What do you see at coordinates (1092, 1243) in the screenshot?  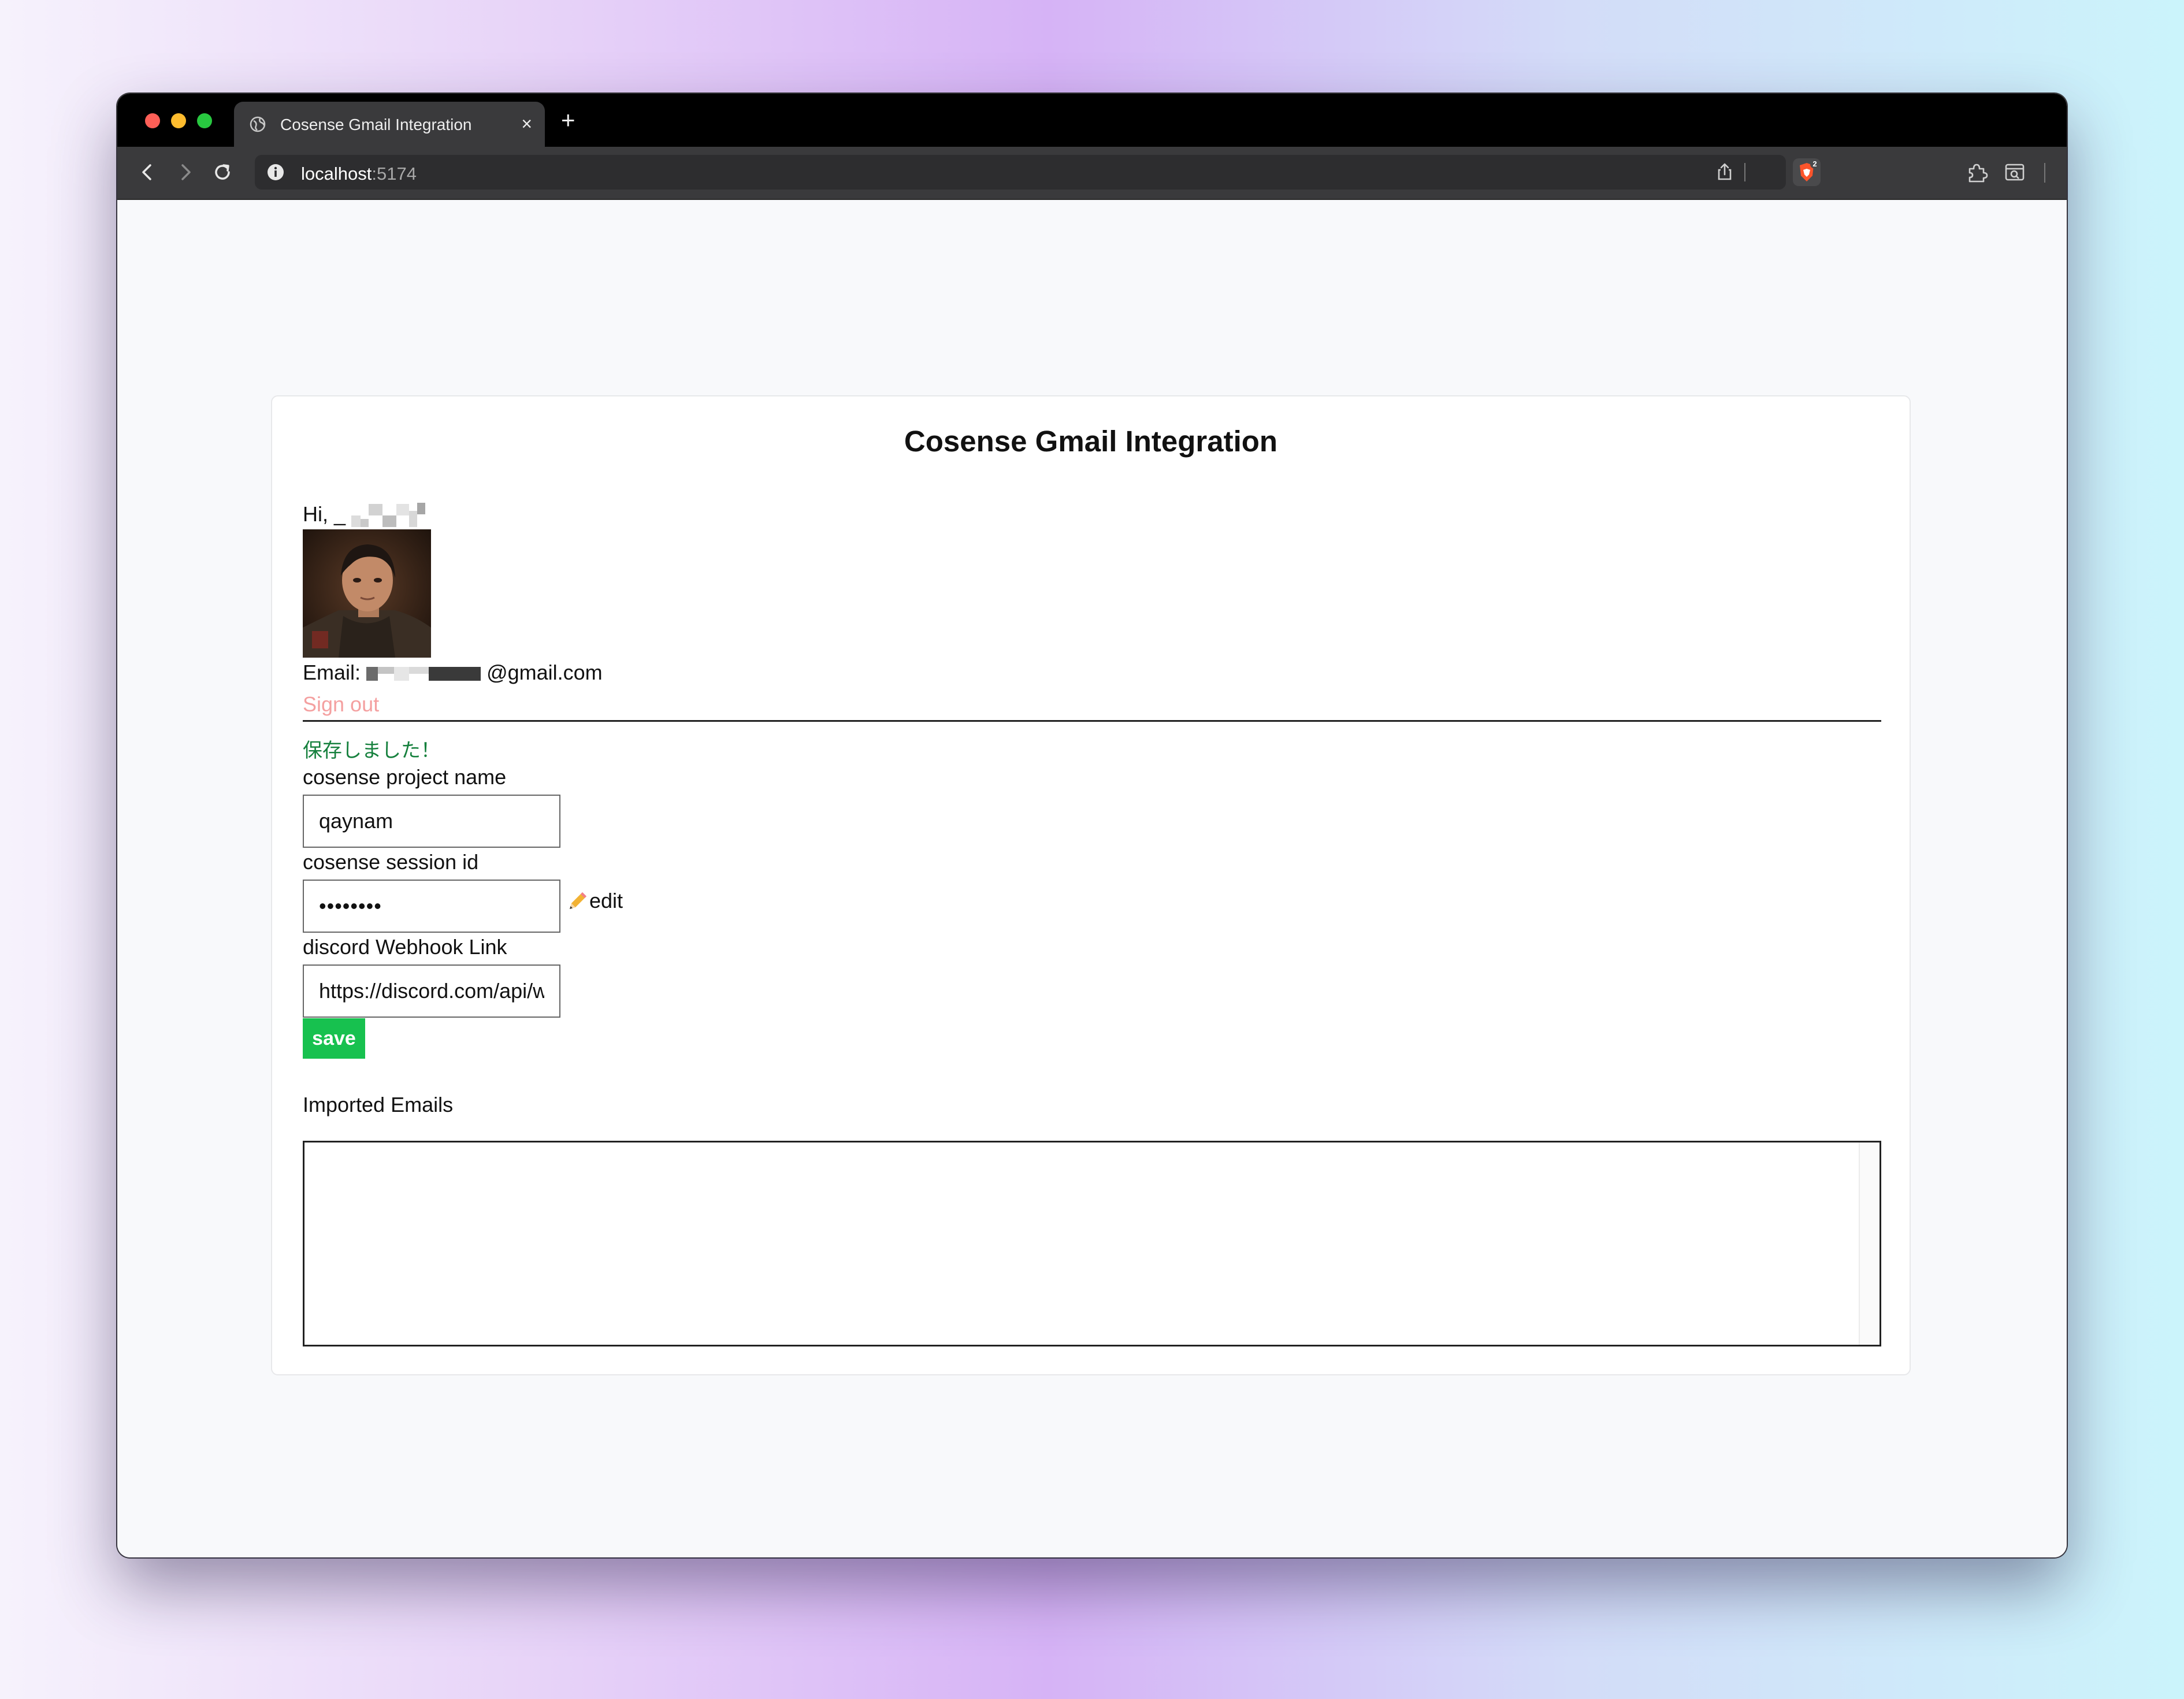 I see `imported-emails-box` at bounding box center [1092, 1243].